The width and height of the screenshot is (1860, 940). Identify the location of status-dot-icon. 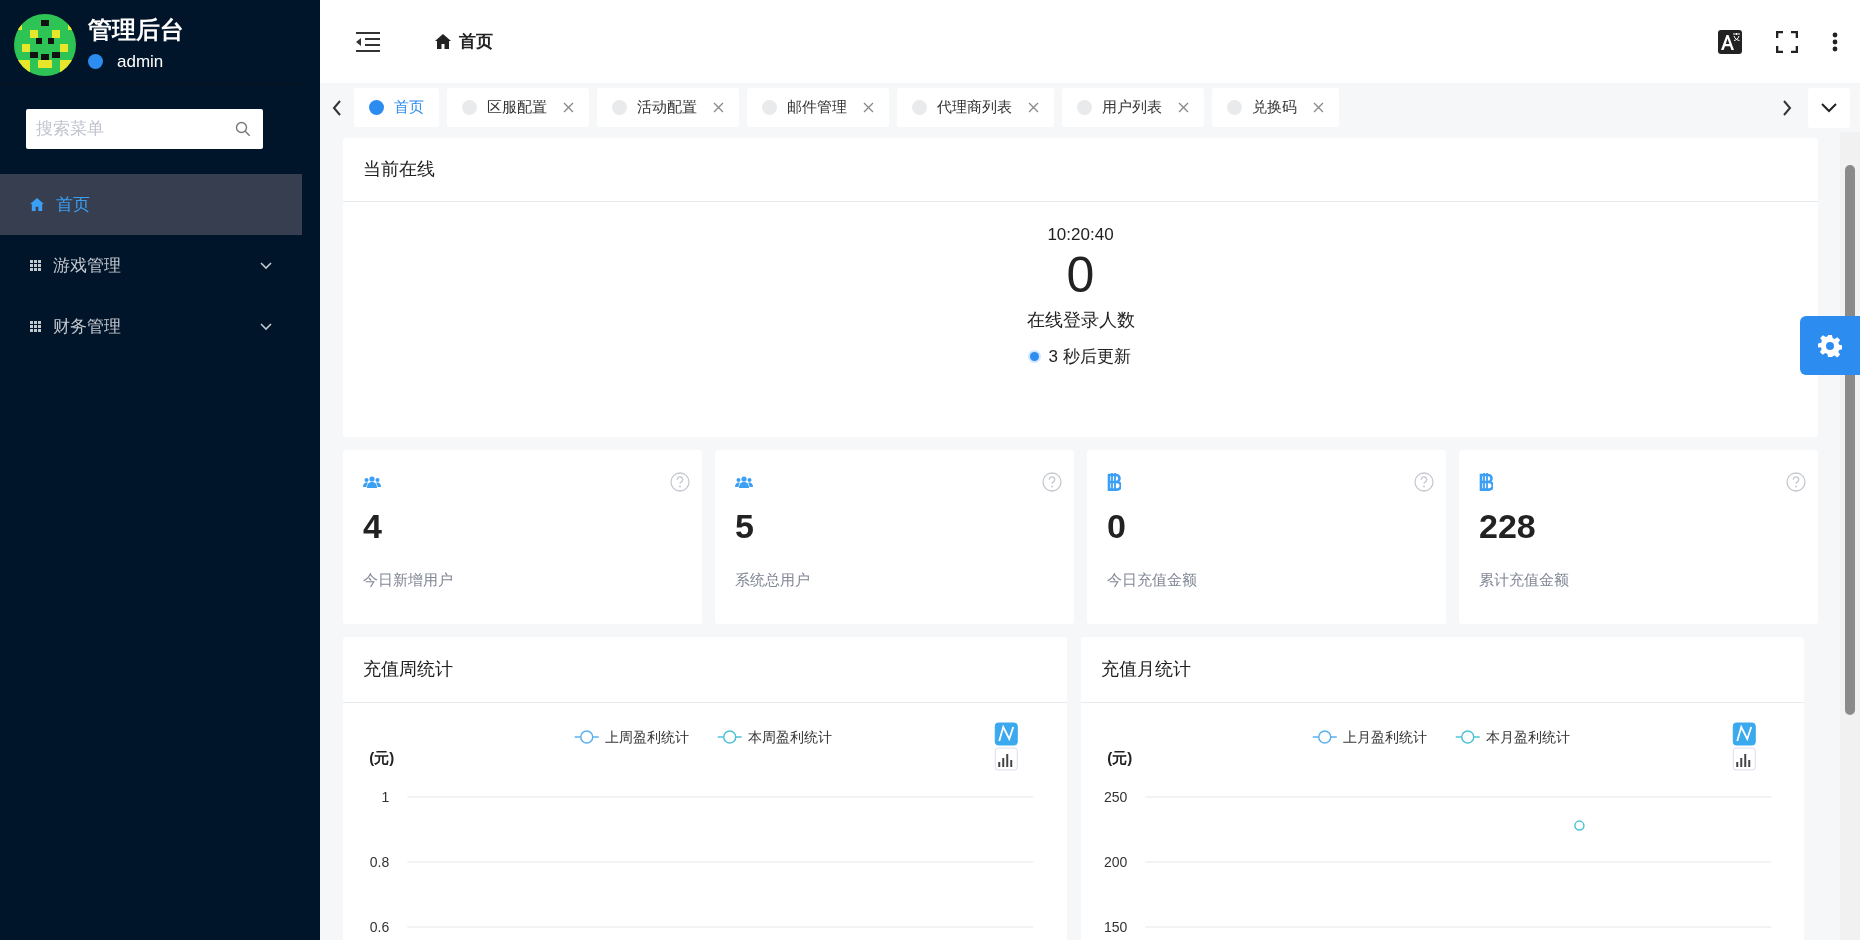
(95, 61).